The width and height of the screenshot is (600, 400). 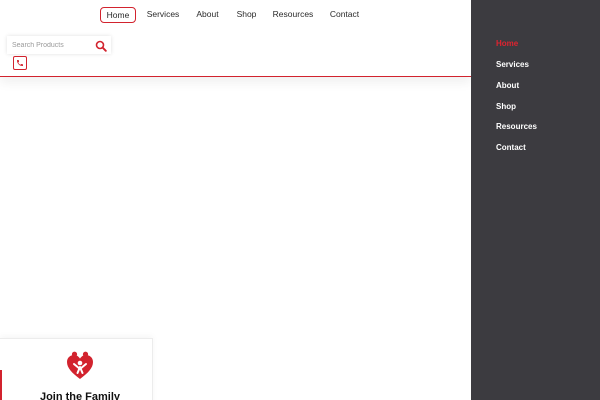 What do you see at coordinates (80, 366) in the screenshot?
I see `family-heart-icon` at bounding box center [80, 366].